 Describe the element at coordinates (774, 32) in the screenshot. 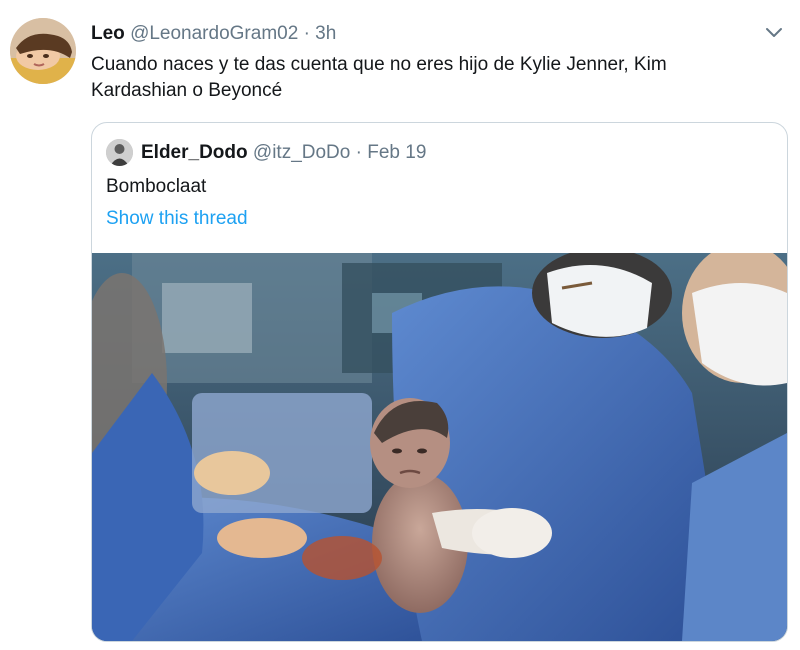

I see `chevron-down-icon` at that location.